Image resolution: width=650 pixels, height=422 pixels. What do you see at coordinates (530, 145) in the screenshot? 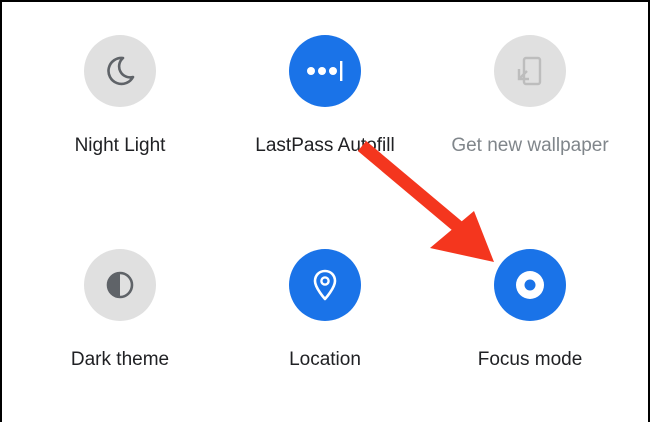
I see `tile-get-new-wallpaper-label: Get new wallpaper` at bounding box center [530, 145].